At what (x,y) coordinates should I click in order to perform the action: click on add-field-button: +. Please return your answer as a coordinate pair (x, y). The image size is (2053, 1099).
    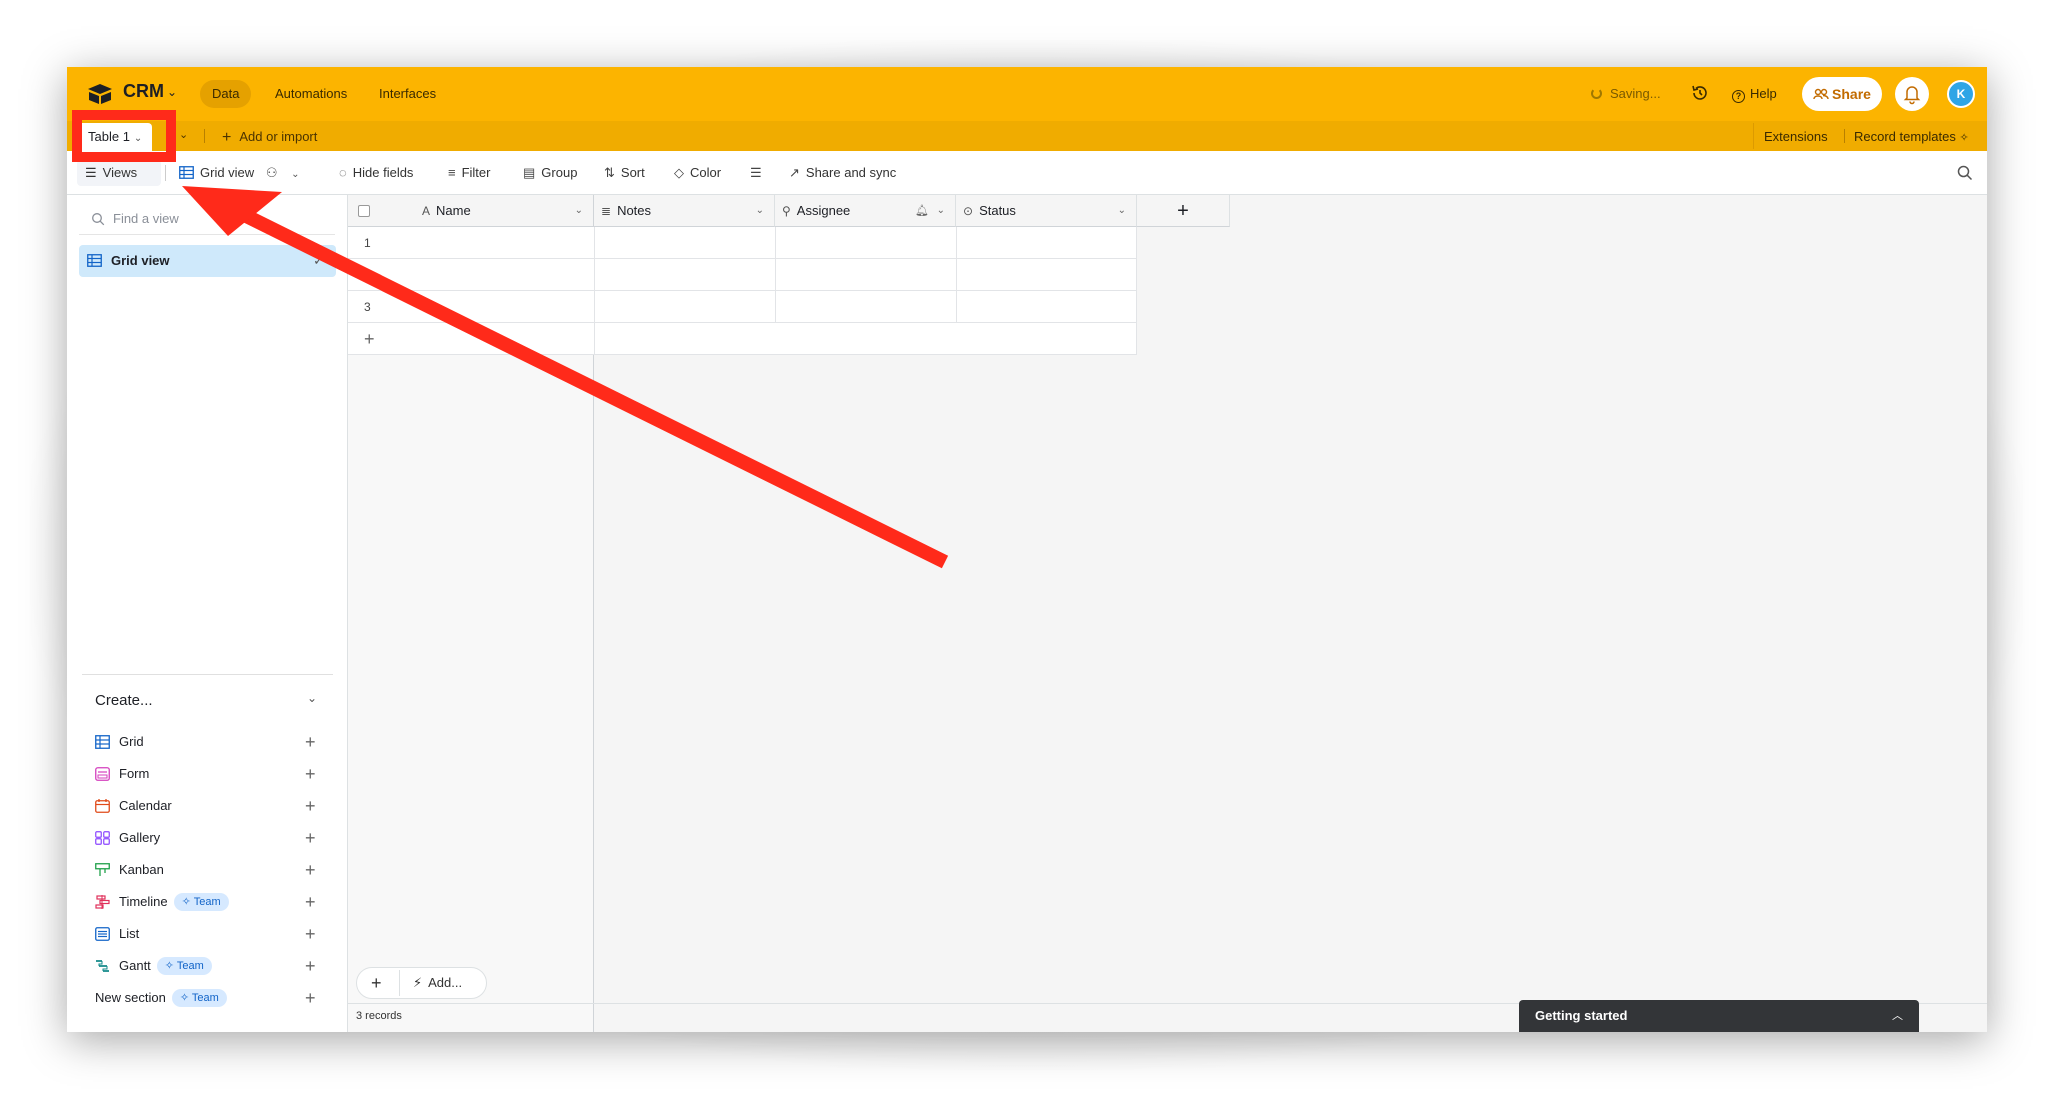
    Looking at the image, I should click on (1183, 211).